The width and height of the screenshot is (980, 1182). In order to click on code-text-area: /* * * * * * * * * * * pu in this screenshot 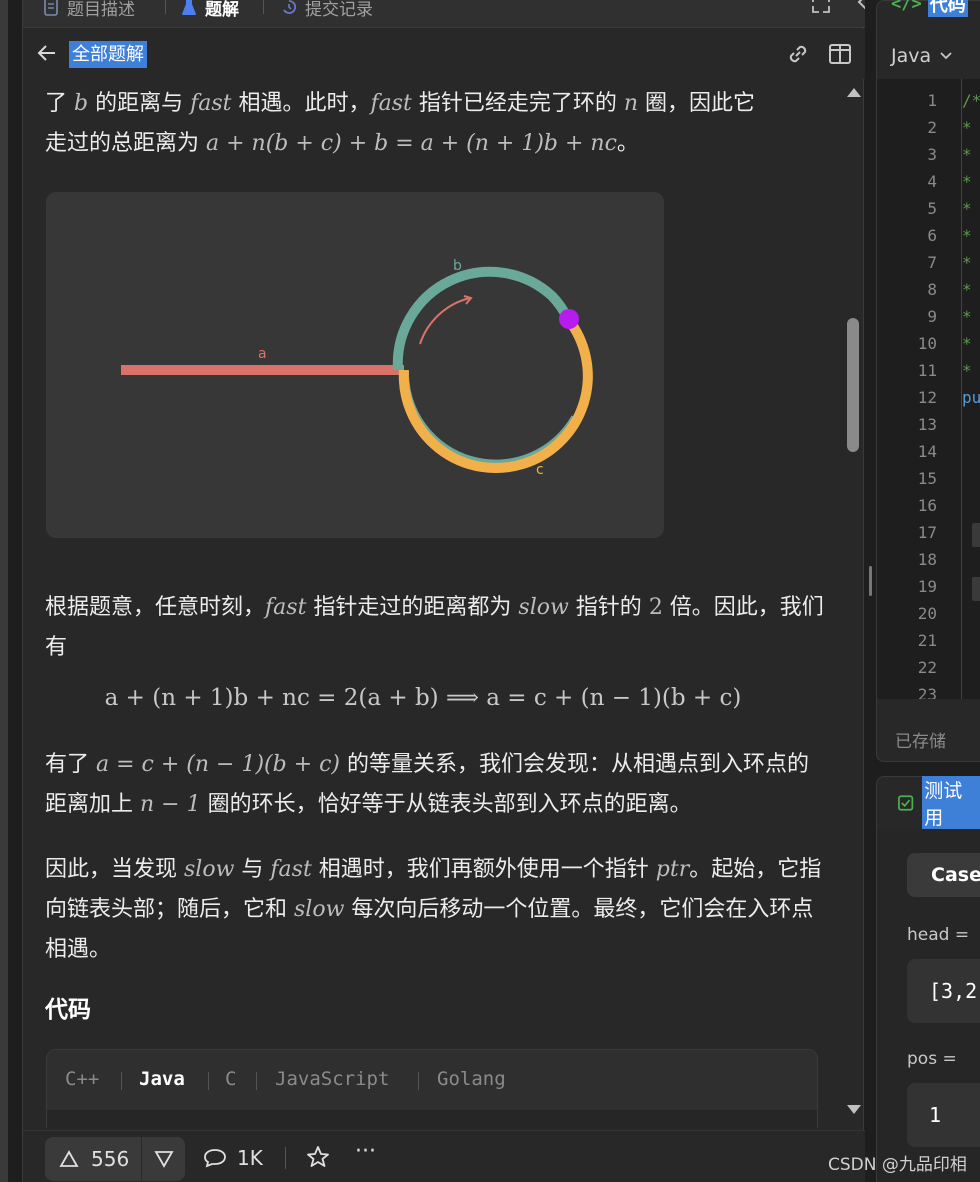, I will do `click(970, 389)`.